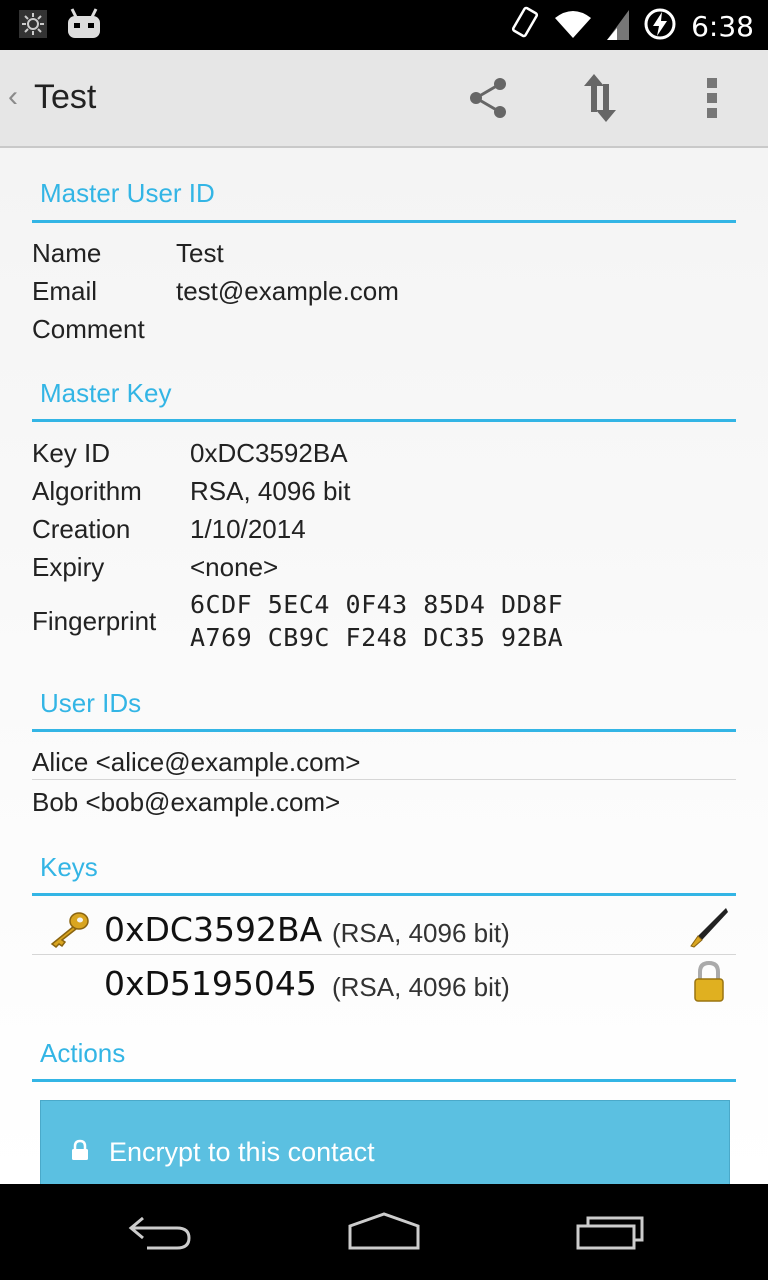  I want to click on name-label: Name, so click(67, 253).